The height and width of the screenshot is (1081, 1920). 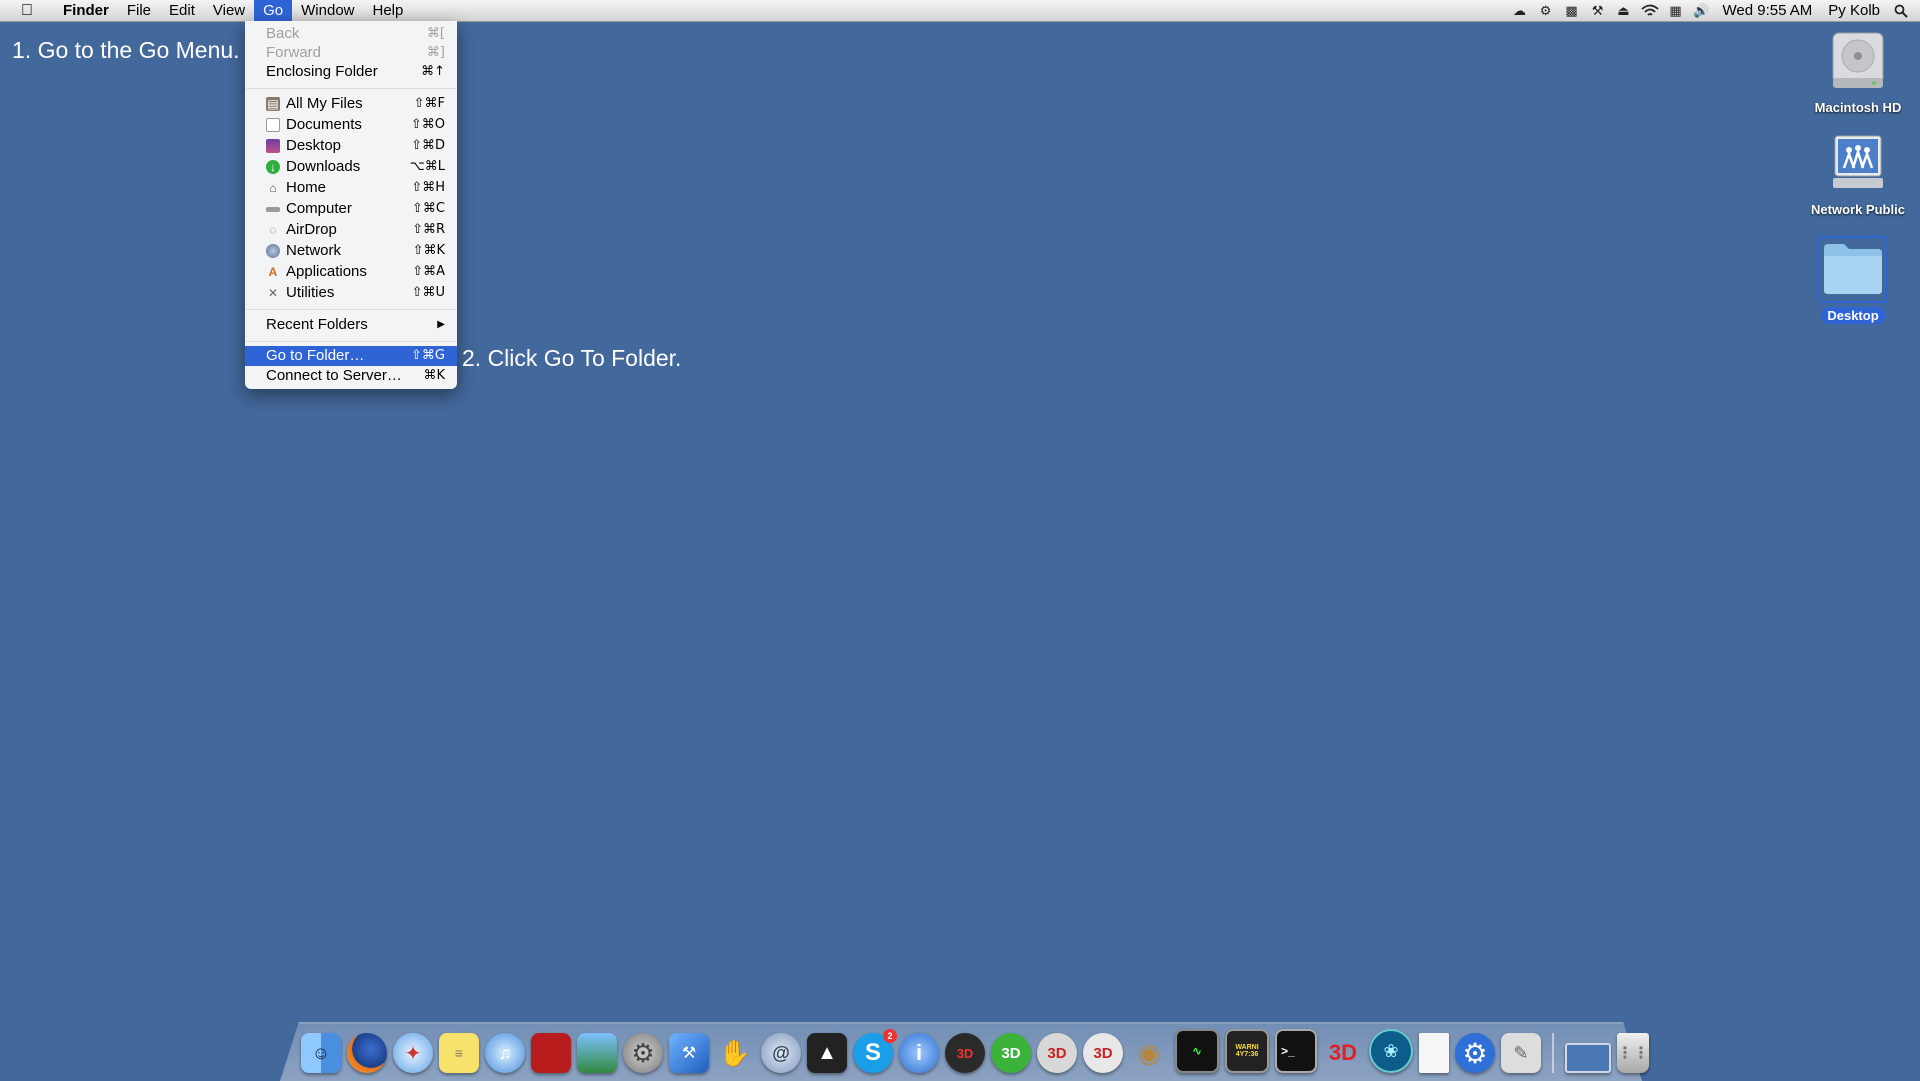 I want to click on desktop-icon, so click(x=273, y=146).